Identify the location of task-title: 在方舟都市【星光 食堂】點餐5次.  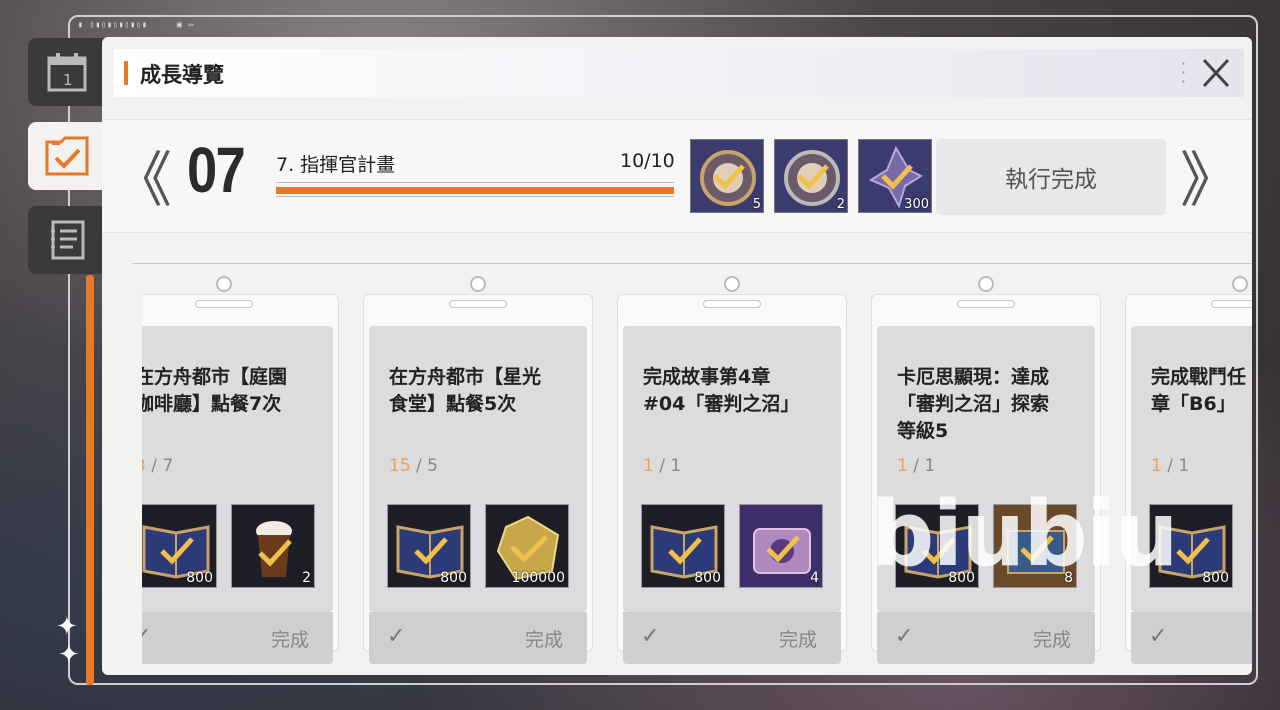
(465, 390).